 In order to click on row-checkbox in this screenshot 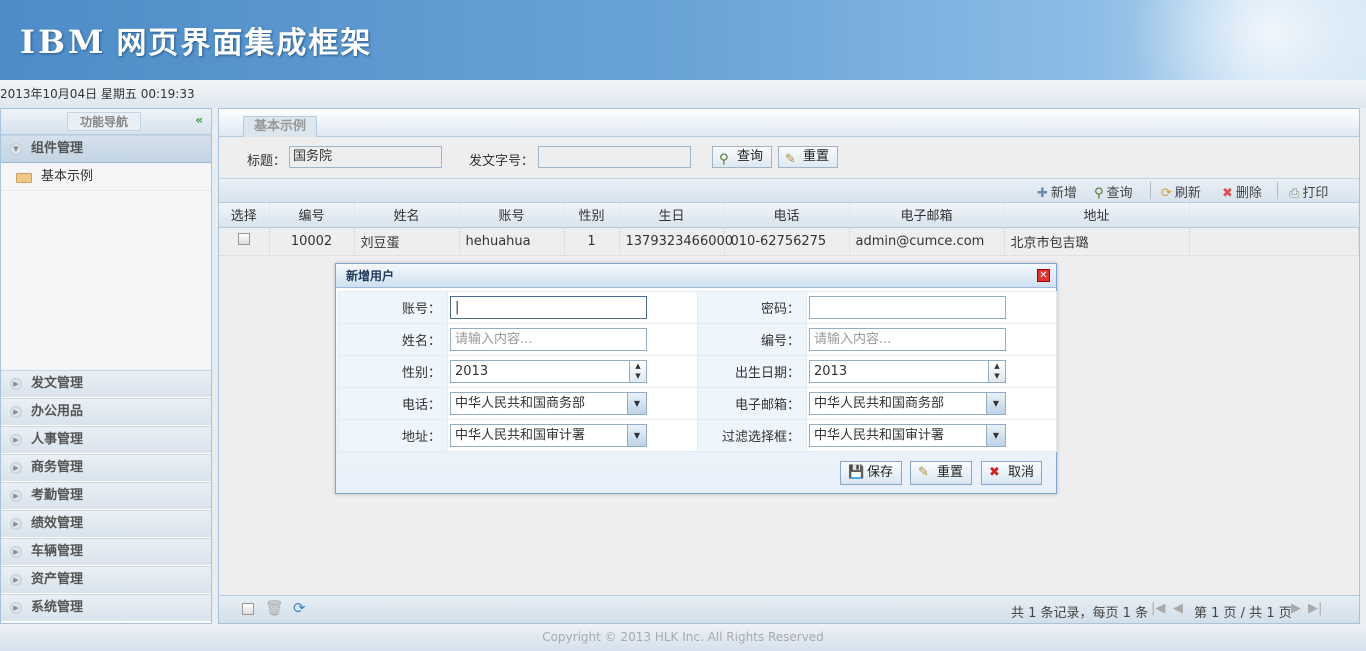, I will do `click(243, 239)`.